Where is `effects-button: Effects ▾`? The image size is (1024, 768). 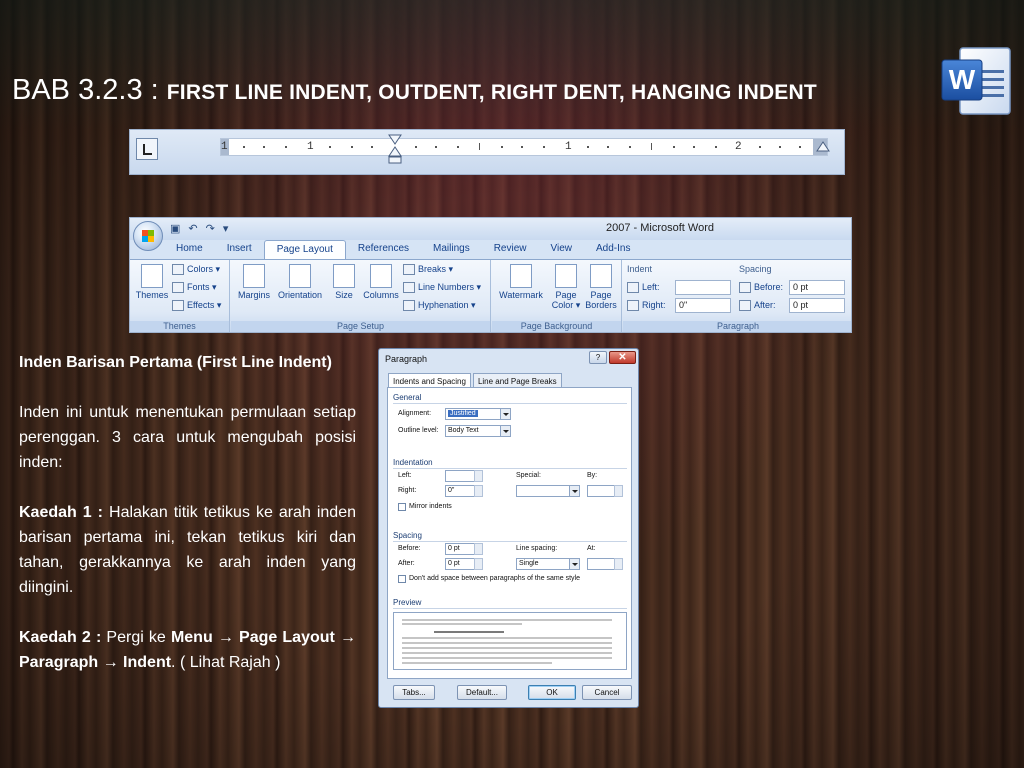
effects-button: Effects ▾ is located at coordinates (196, 306).